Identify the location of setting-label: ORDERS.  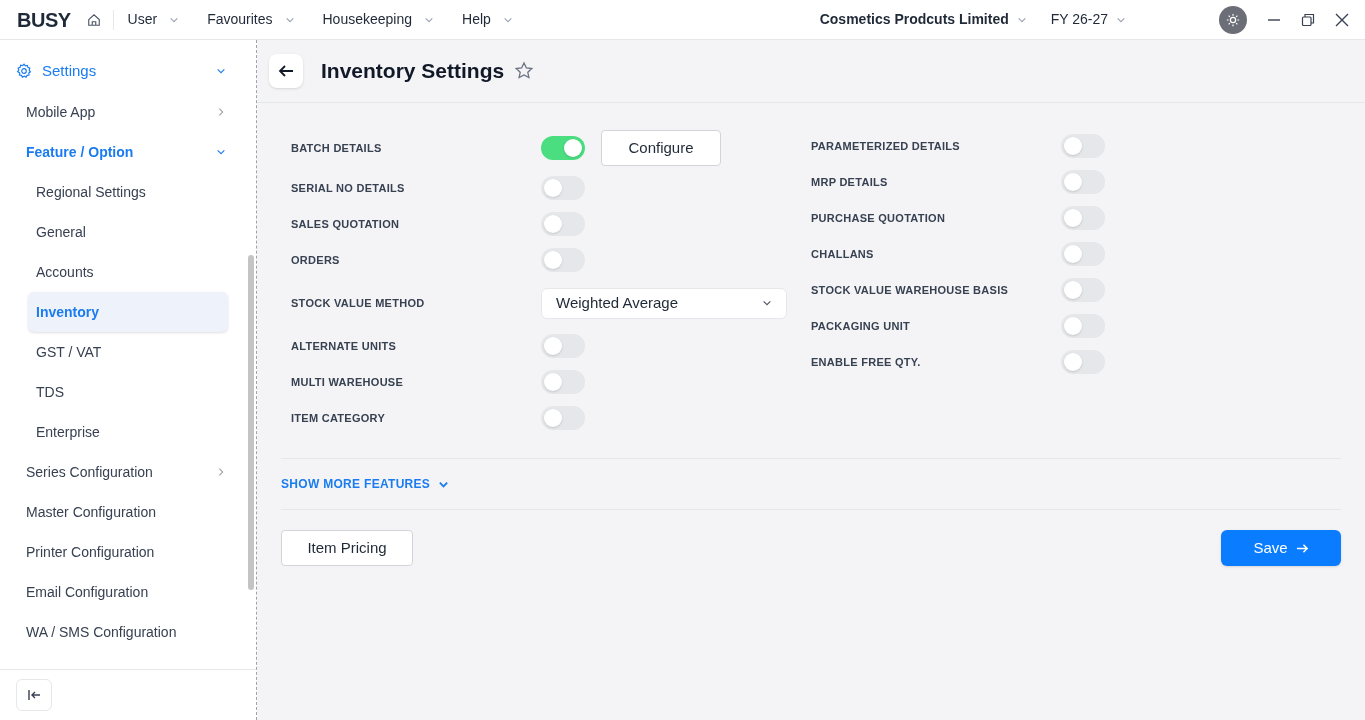
(316, 260).